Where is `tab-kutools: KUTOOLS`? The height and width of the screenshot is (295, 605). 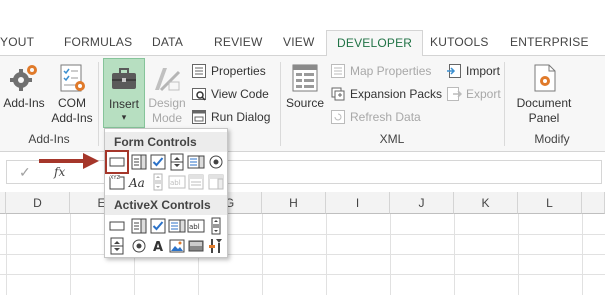 tab-kutools: KUTOOLS is located at coordinates (459, 42).